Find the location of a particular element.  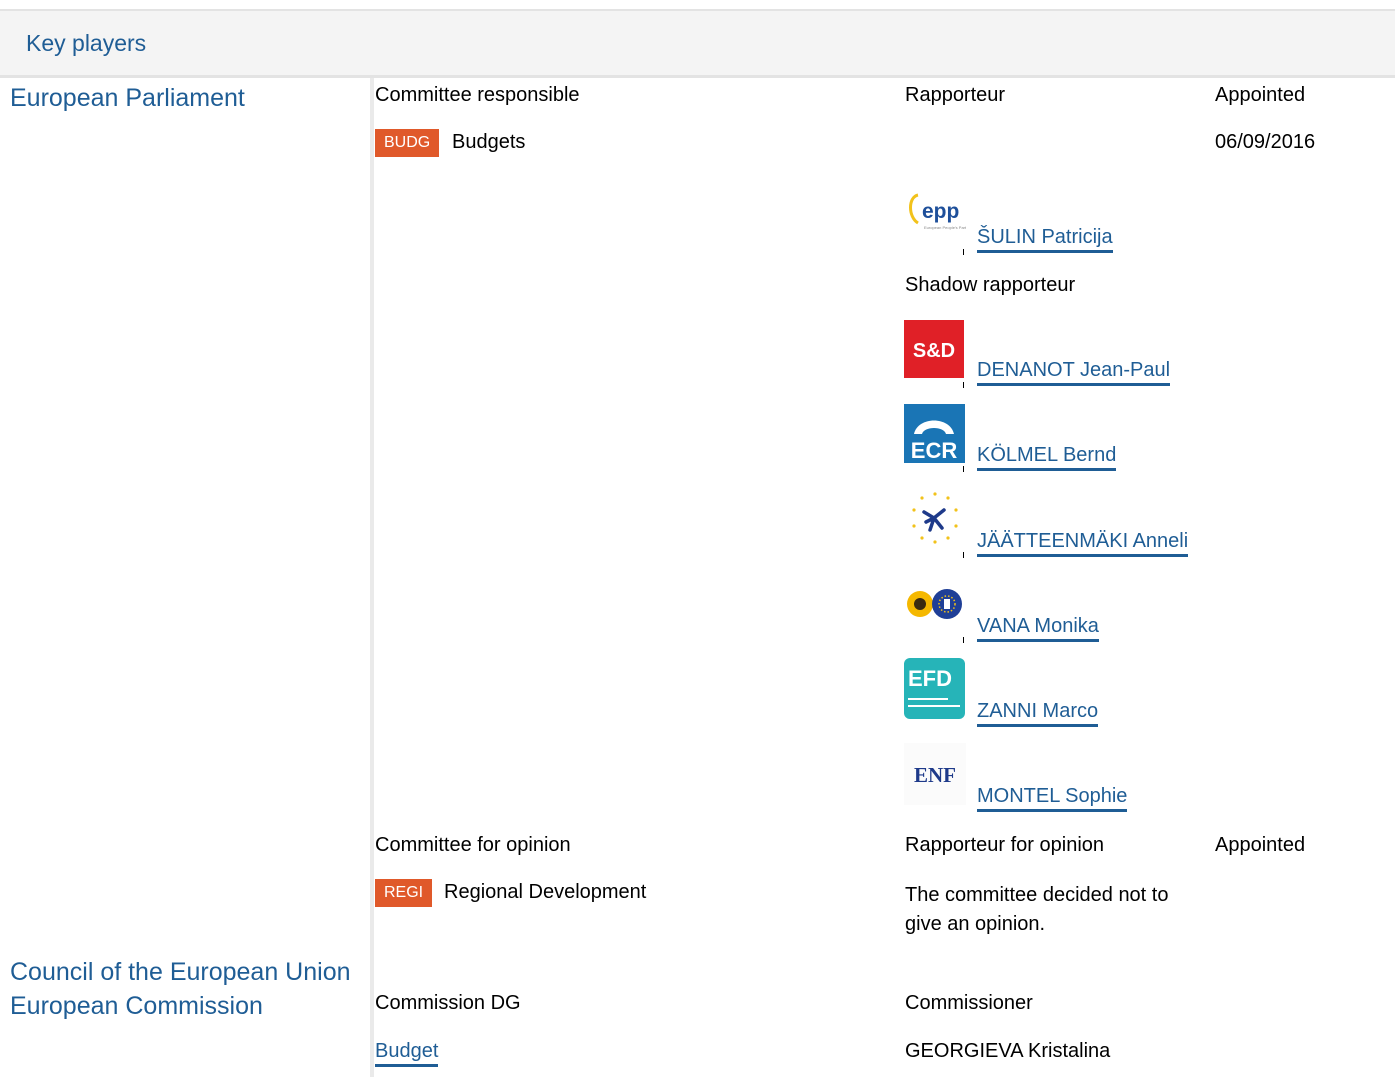

opinion-committee-name: Regional Development is located at coordinates (545, 892).